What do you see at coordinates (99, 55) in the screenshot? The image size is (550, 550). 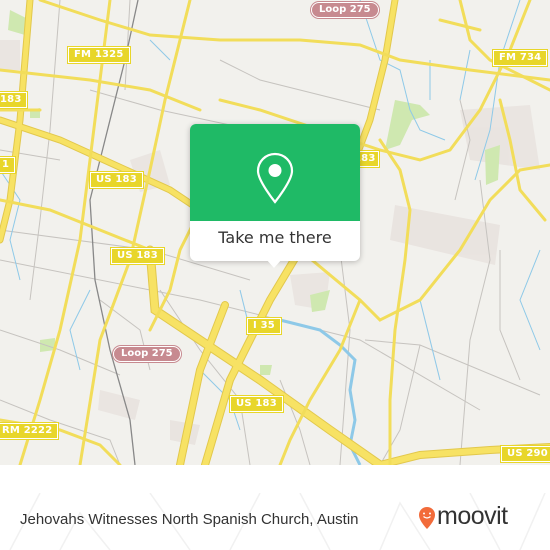 I see `road-label-fm1325: FM 1325` at bounding box center [99, 55].